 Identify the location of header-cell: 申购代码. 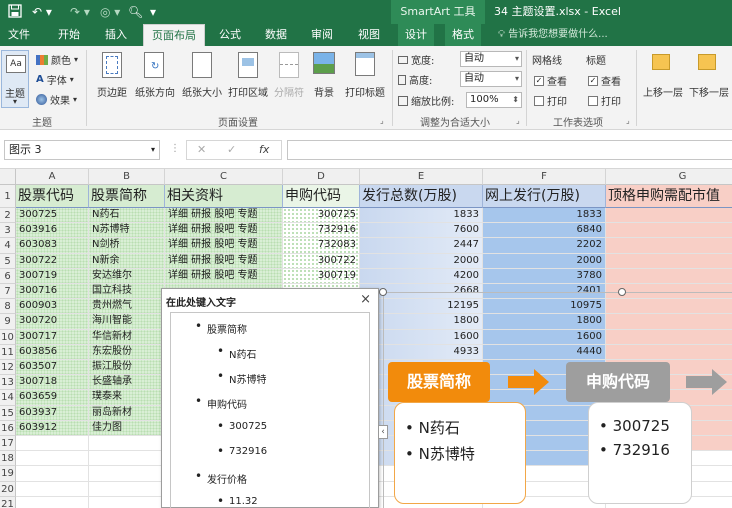
(321, 196).